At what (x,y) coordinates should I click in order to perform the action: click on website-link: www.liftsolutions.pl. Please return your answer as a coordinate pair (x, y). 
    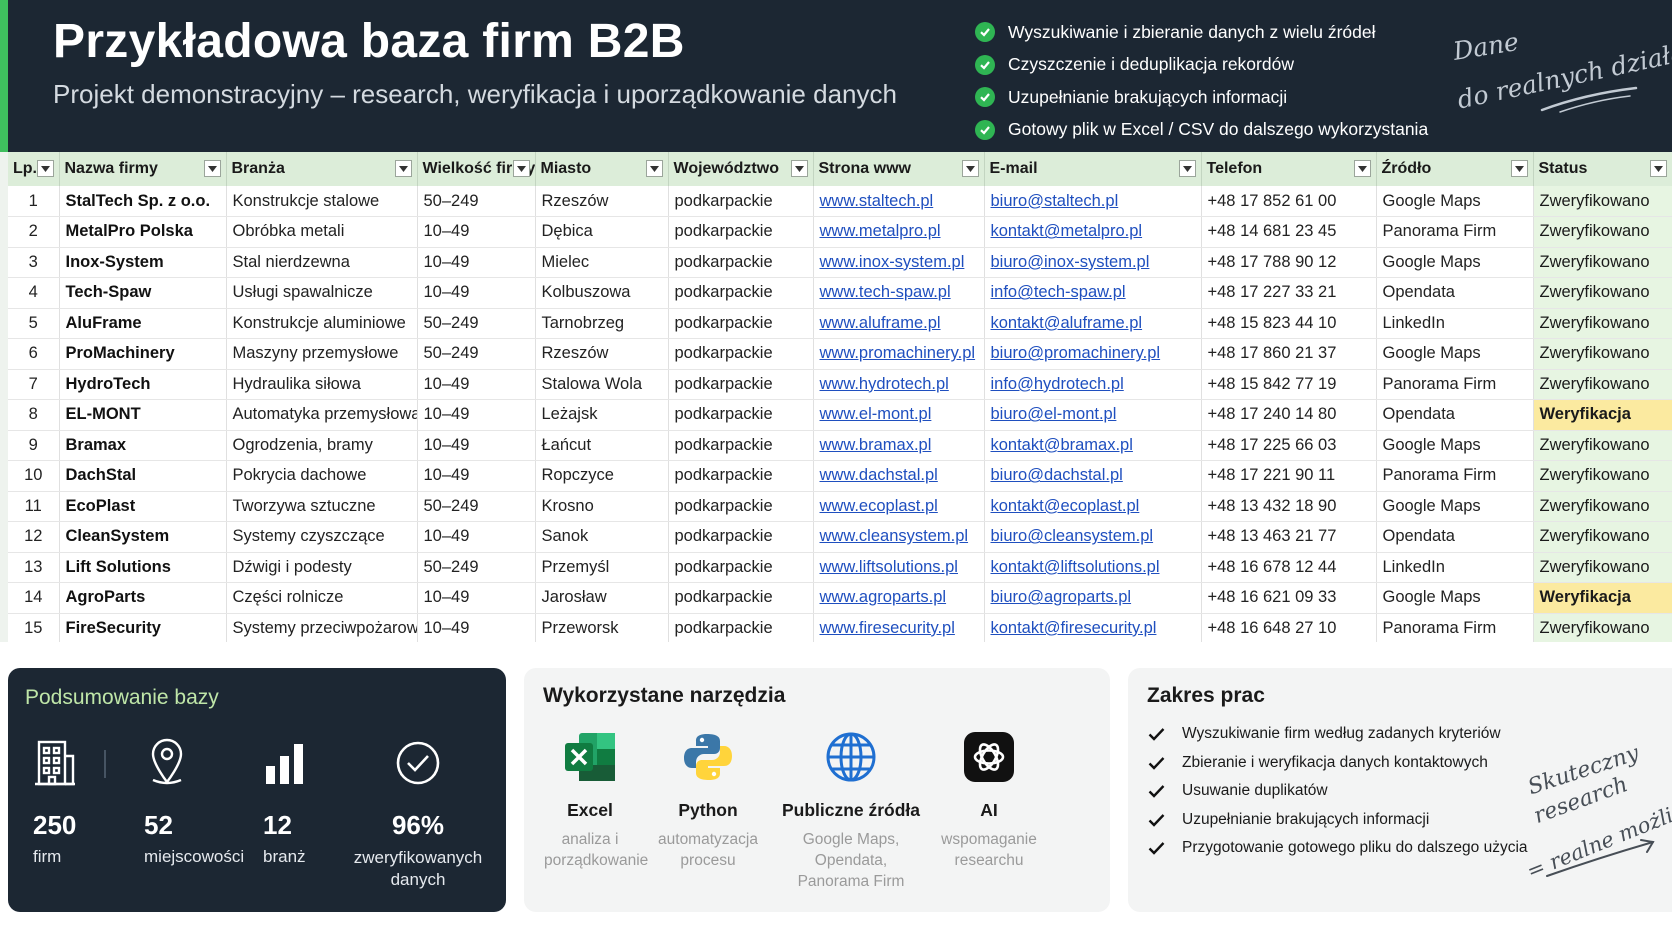
    Looking at the image, I should click on (899, 567).